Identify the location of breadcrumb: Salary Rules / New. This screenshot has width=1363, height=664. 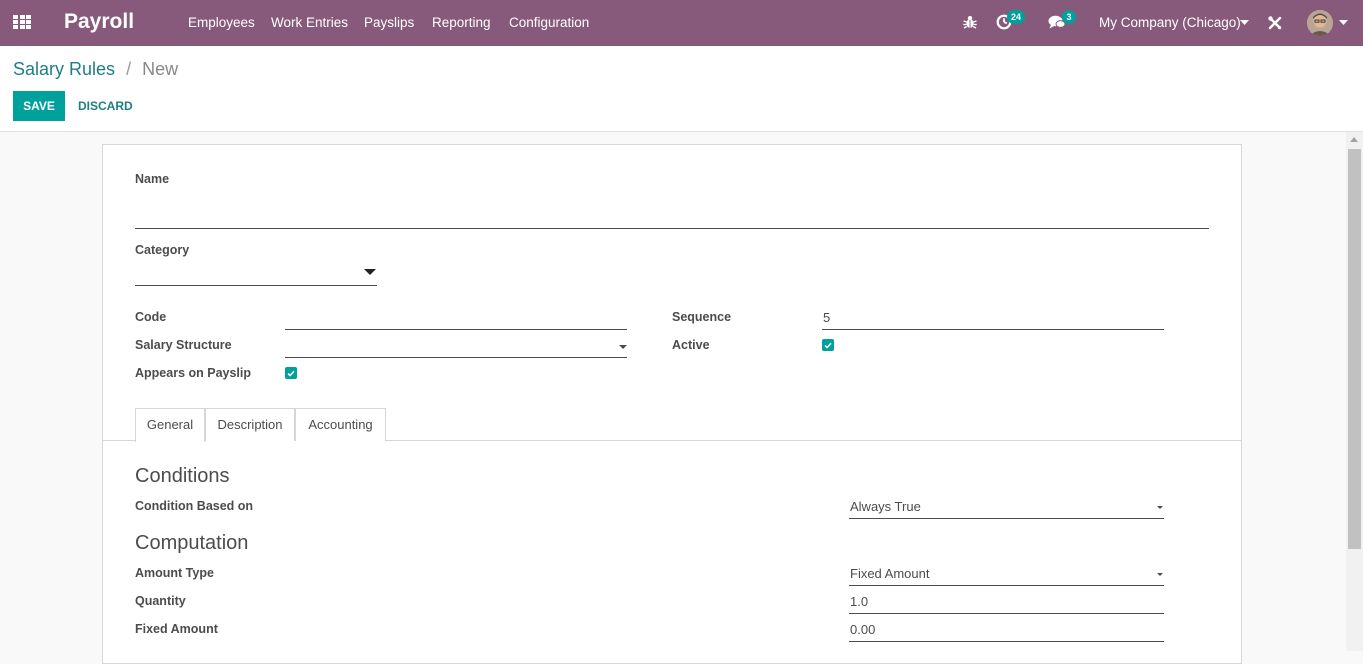
(95, 69).